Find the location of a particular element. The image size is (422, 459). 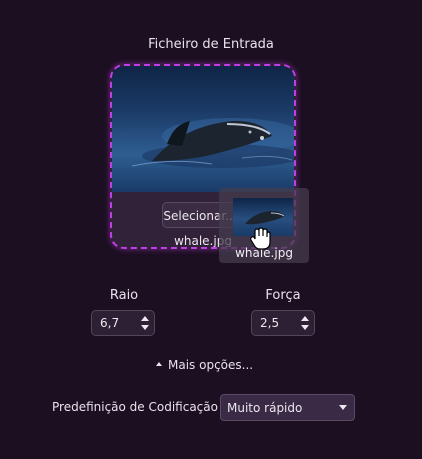

forca-spinbox: 2,5 is located at coordinates (283, 323).